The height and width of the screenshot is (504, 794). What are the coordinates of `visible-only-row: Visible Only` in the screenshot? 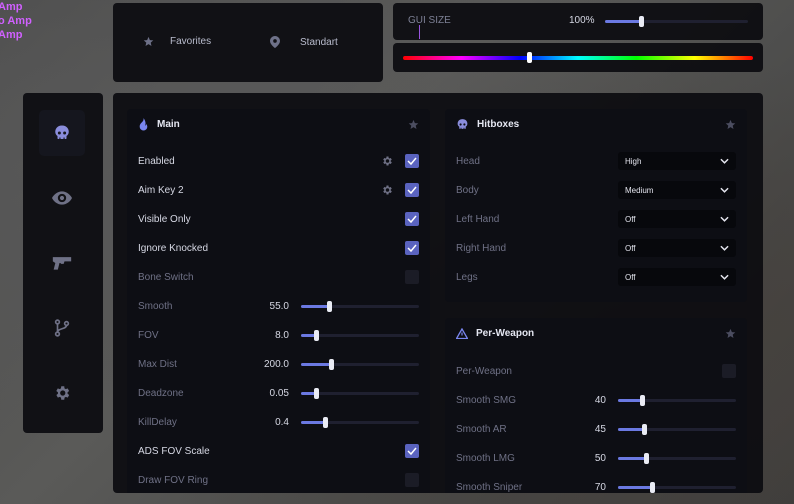 It's located at (278, 219).